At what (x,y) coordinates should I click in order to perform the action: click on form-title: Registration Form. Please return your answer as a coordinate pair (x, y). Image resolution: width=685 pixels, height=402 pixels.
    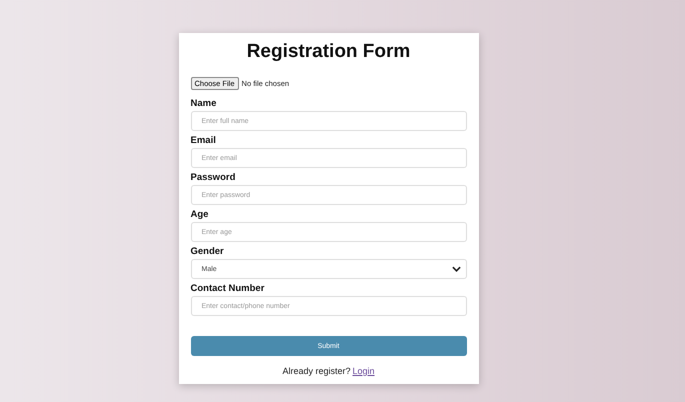
    Looking at the image, I should click on (329, 52).